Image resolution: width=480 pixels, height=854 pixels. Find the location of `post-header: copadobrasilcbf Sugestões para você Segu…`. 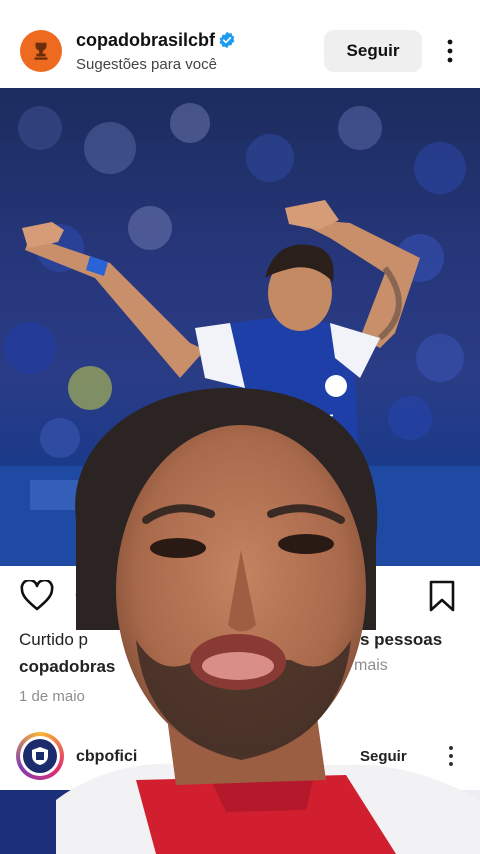

post-header: copadobrasilcbf Sugestões para você Segu… is located at coordinates (240, 44).